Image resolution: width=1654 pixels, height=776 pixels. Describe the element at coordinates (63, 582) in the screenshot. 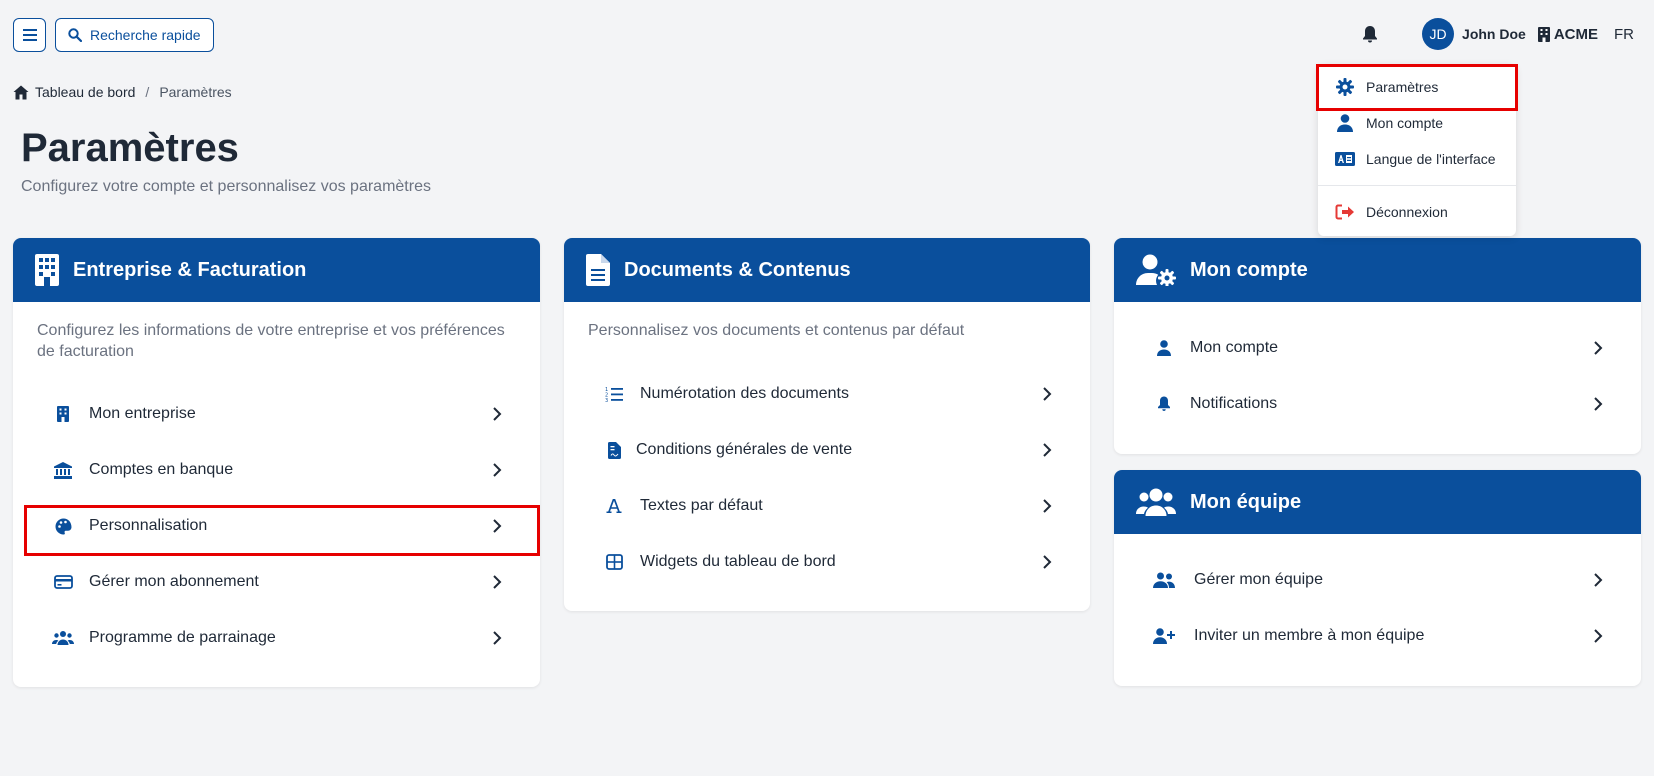

I see `credit-card-icon` at that location.